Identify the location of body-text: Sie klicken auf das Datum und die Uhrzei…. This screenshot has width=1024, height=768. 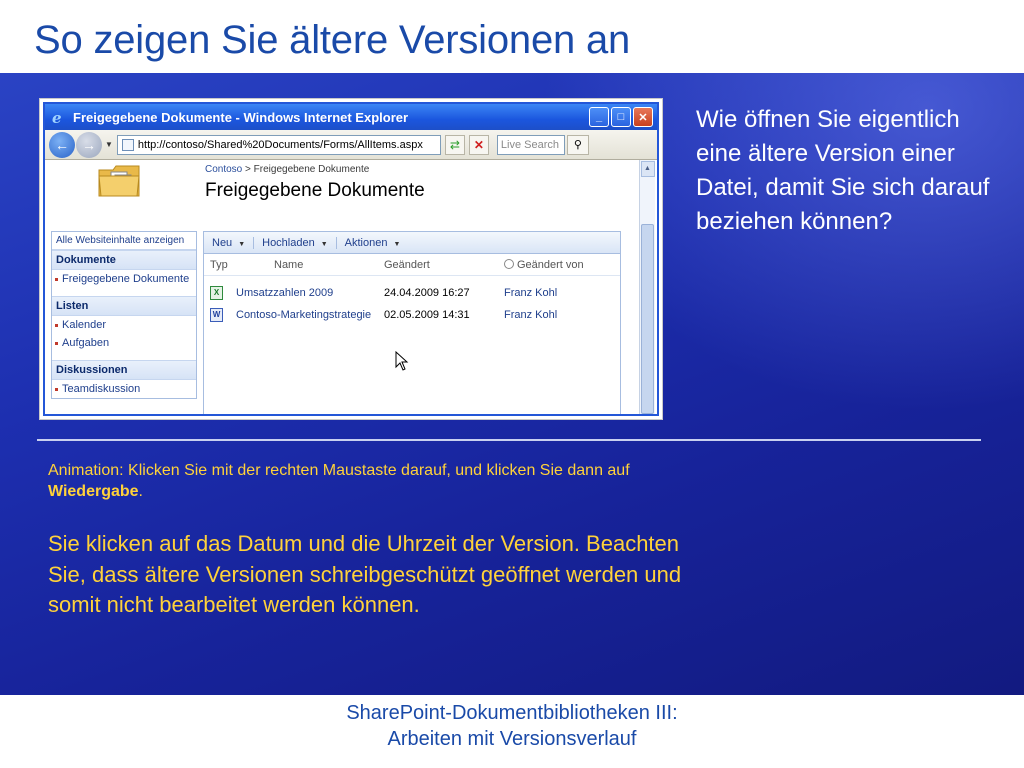
(365, 574).